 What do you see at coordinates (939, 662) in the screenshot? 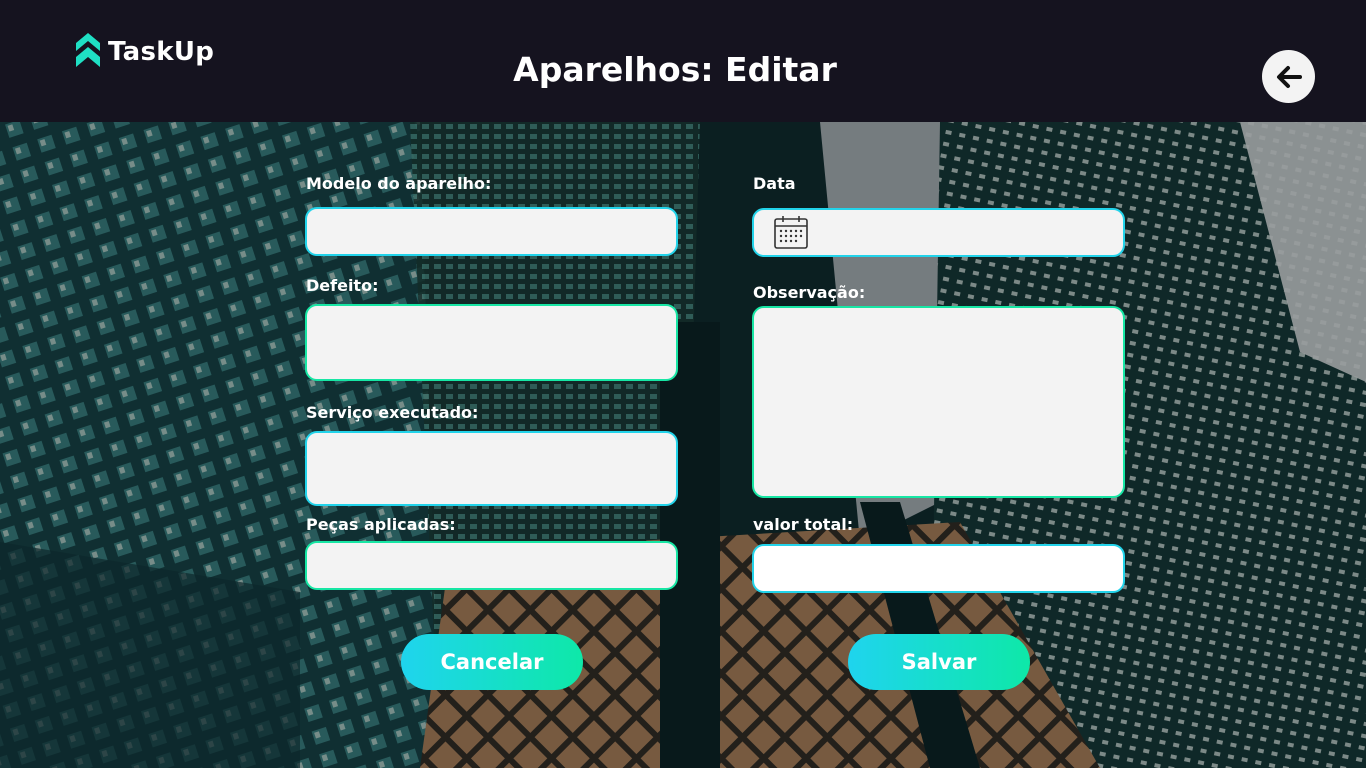
I see `save-button: Salvar` at bounding box center [939, 662].